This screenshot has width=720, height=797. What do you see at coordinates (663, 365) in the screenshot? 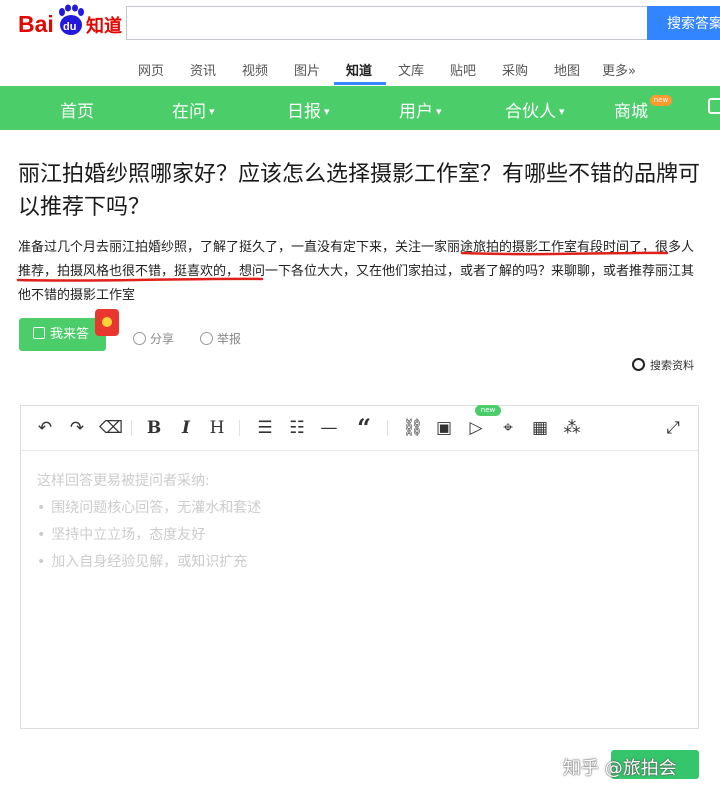
I see `search-material-button: 搜索资料` at bounding box center [663, 365].